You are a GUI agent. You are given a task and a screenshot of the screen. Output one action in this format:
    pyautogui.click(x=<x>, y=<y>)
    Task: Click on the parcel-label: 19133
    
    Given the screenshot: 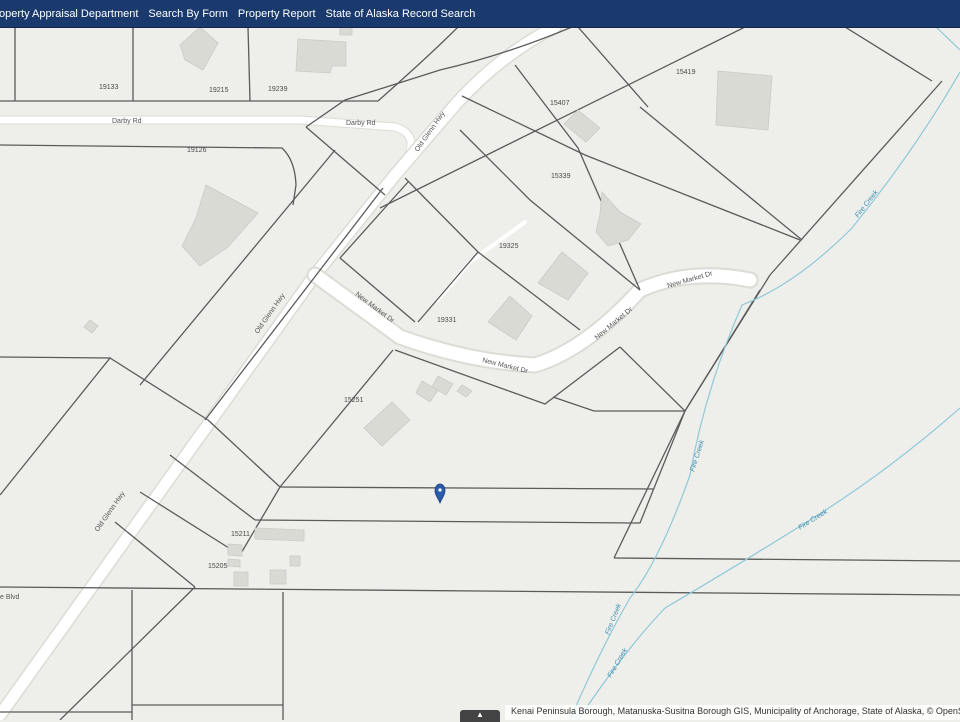 What is the action you would take?
    pyautogui.click(x=109, y=87)
    